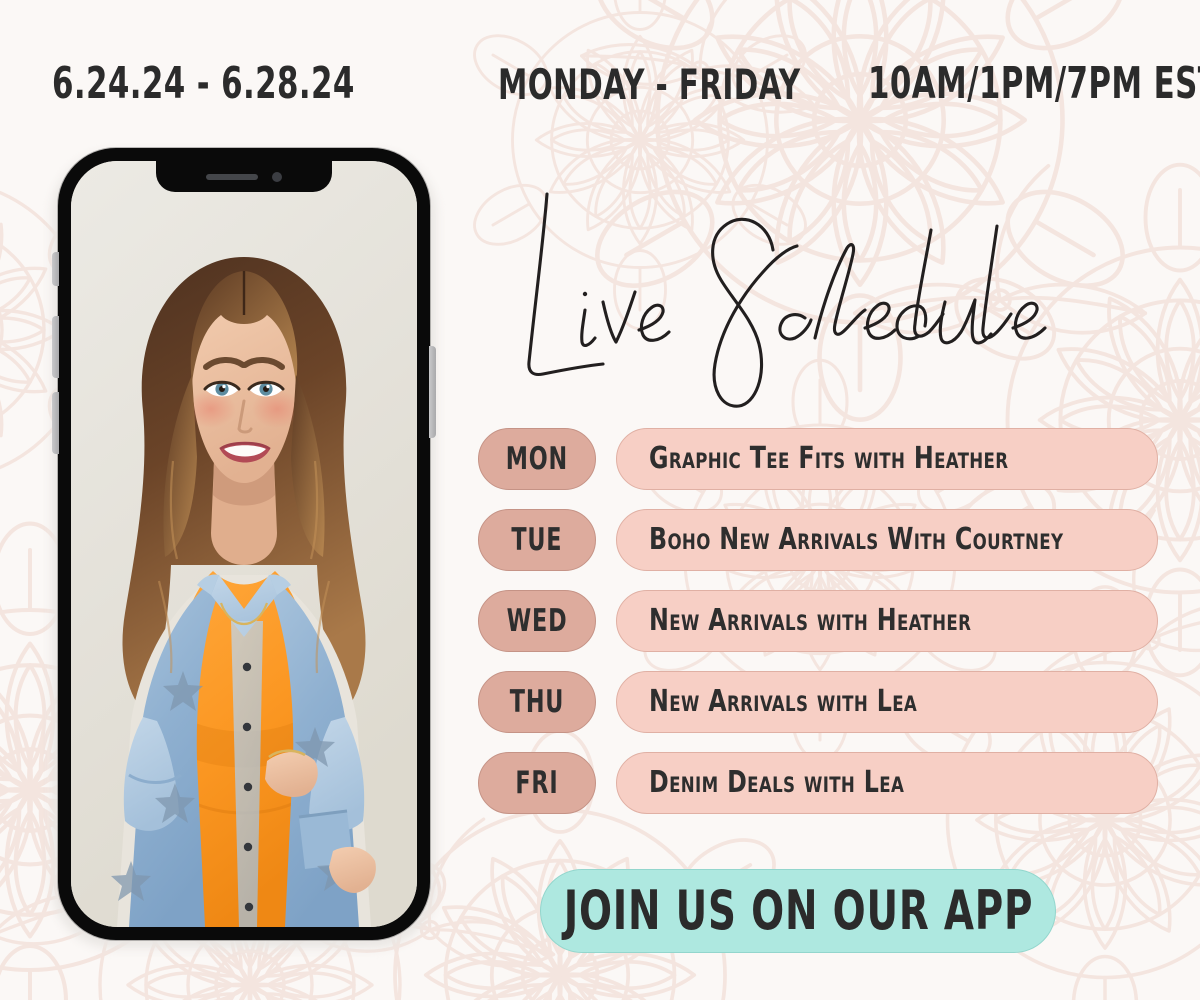 The image size is (1200, 1000). What do you see at coordinates (232, 176) in the screenshot?
I see `speaker-grille-icon` at bounding box center [232, 176].